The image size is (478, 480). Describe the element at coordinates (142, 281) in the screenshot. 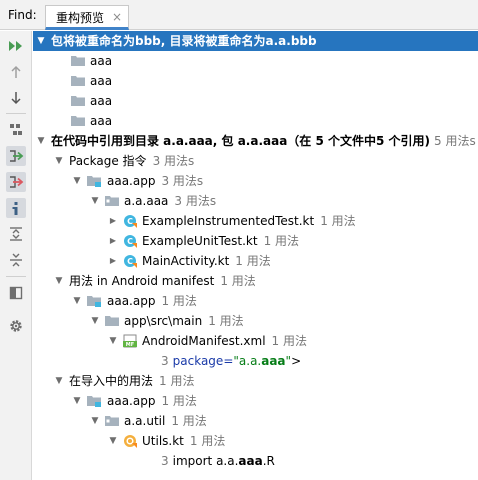

I see `group-label: 用法 in Android manifest` at that location.